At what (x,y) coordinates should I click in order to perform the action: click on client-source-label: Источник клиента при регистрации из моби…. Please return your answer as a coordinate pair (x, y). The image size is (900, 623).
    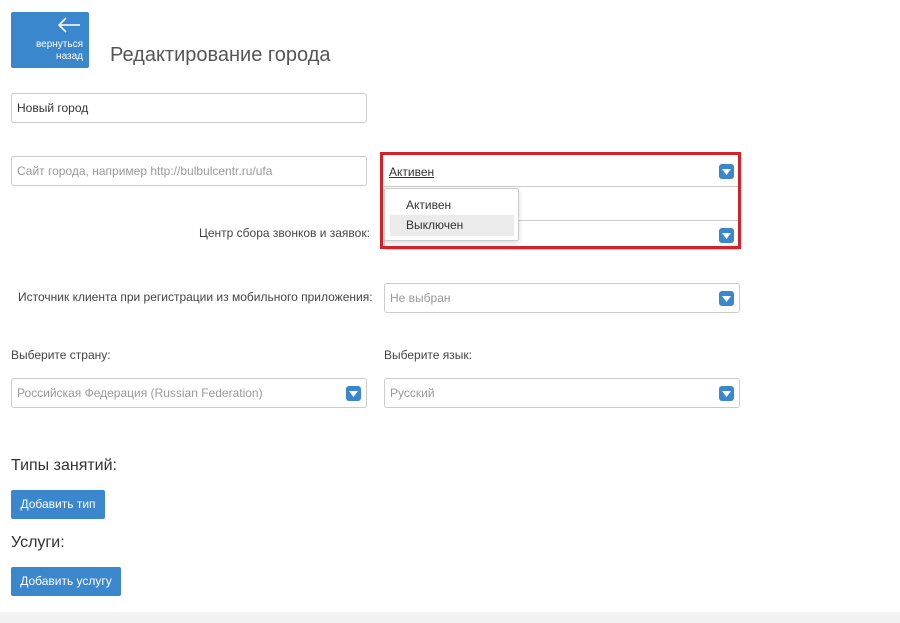
    Looking at the image, I should click on (195, 297).